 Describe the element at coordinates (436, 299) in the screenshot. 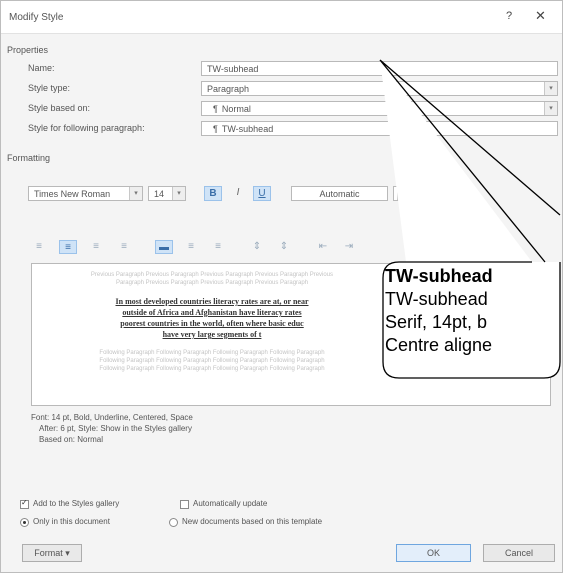

I see `callout-line: TW-subhead` at that location.